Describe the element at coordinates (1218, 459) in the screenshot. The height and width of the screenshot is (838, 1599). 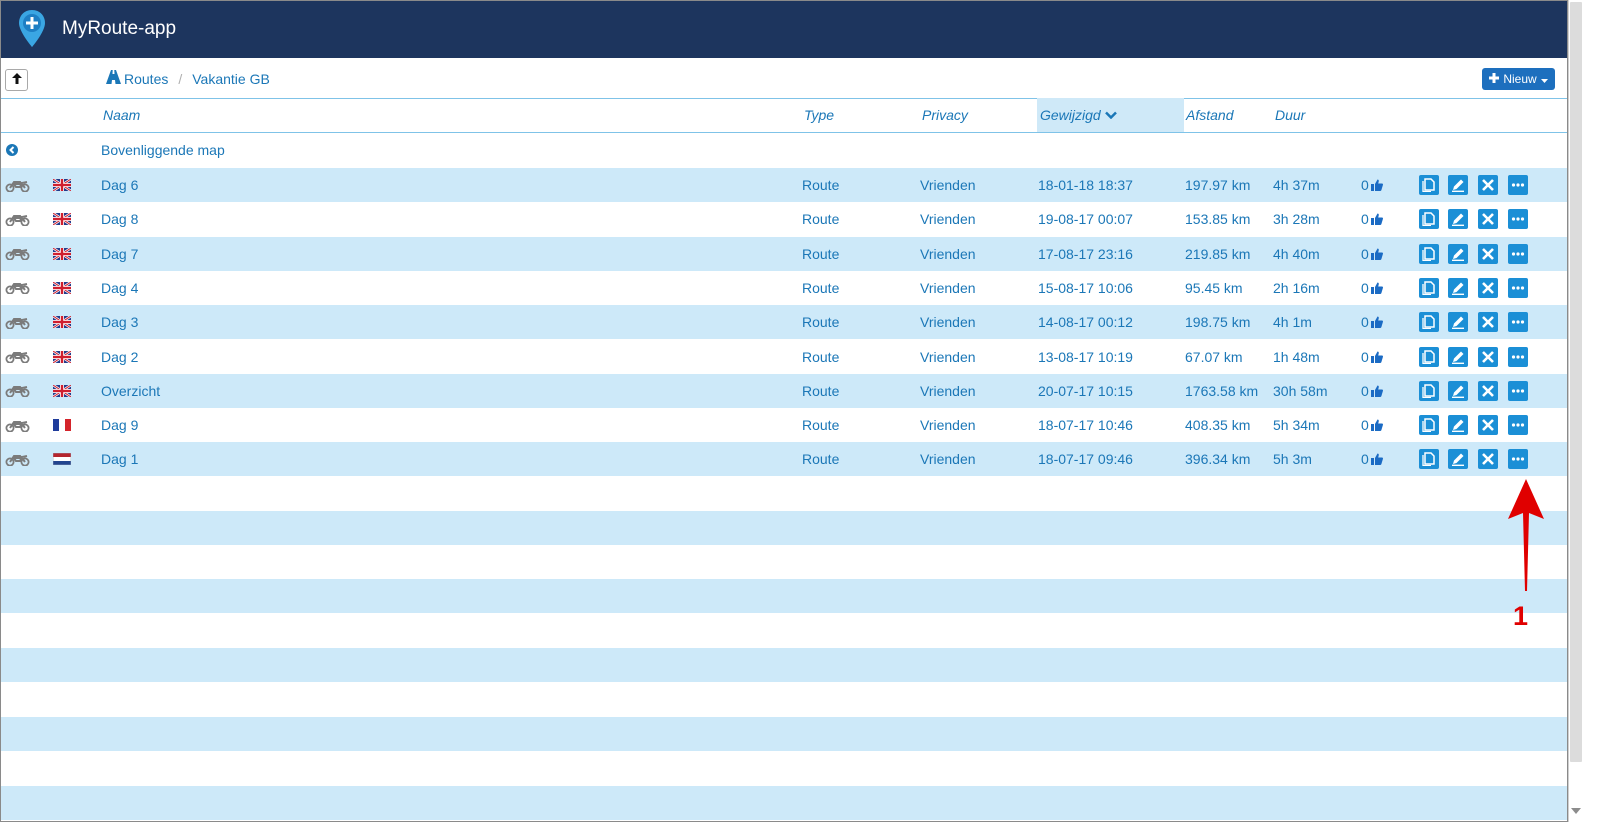
I see `route-distance: 396.34 km` at that location.